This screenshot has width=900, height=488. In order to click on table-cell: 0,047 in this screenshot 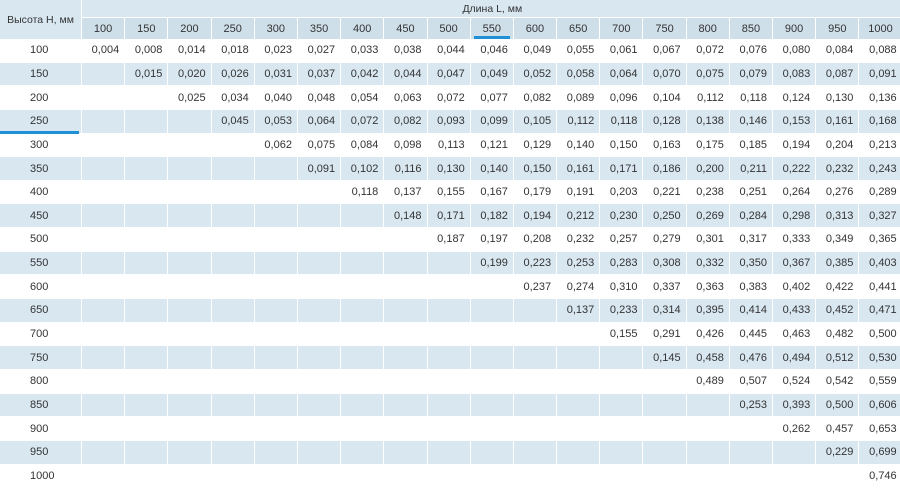, I will do `click(449, 74)`.